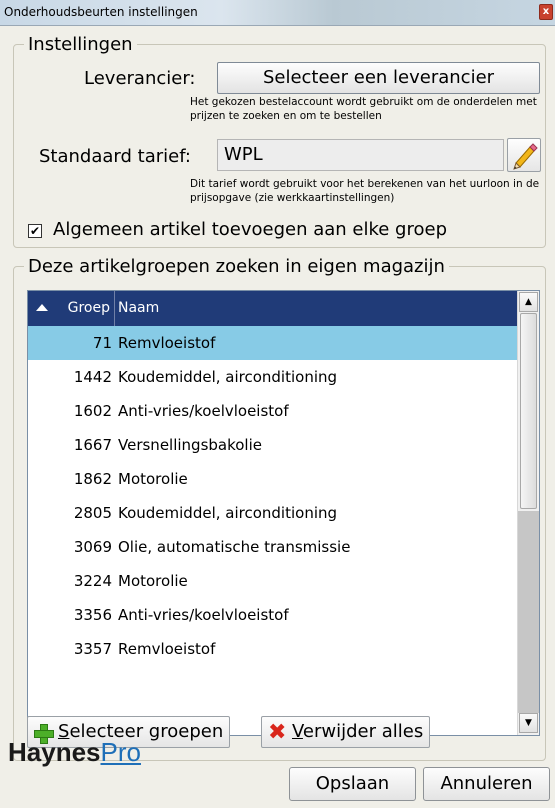  I want to click on cell-groep: 3224, so click(92, 581).